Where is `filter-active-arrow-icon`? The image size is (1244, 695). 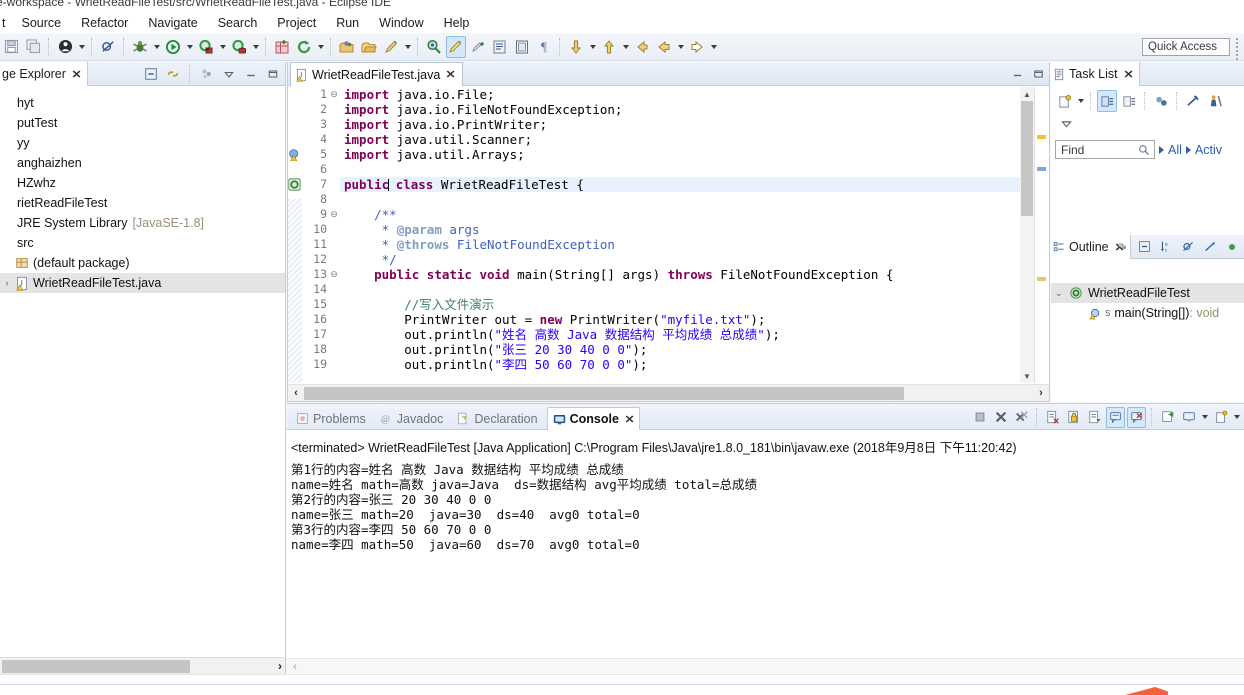
filter-active-arrow-icon is located at coordinates (1188, 149).